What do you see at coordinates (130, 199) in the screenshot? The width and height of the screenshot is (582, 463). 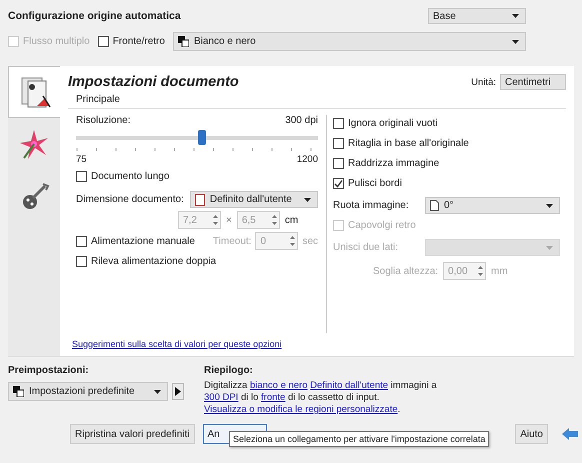 I see `size-label: Dimensione documento:` at bounding box center [130, 199].